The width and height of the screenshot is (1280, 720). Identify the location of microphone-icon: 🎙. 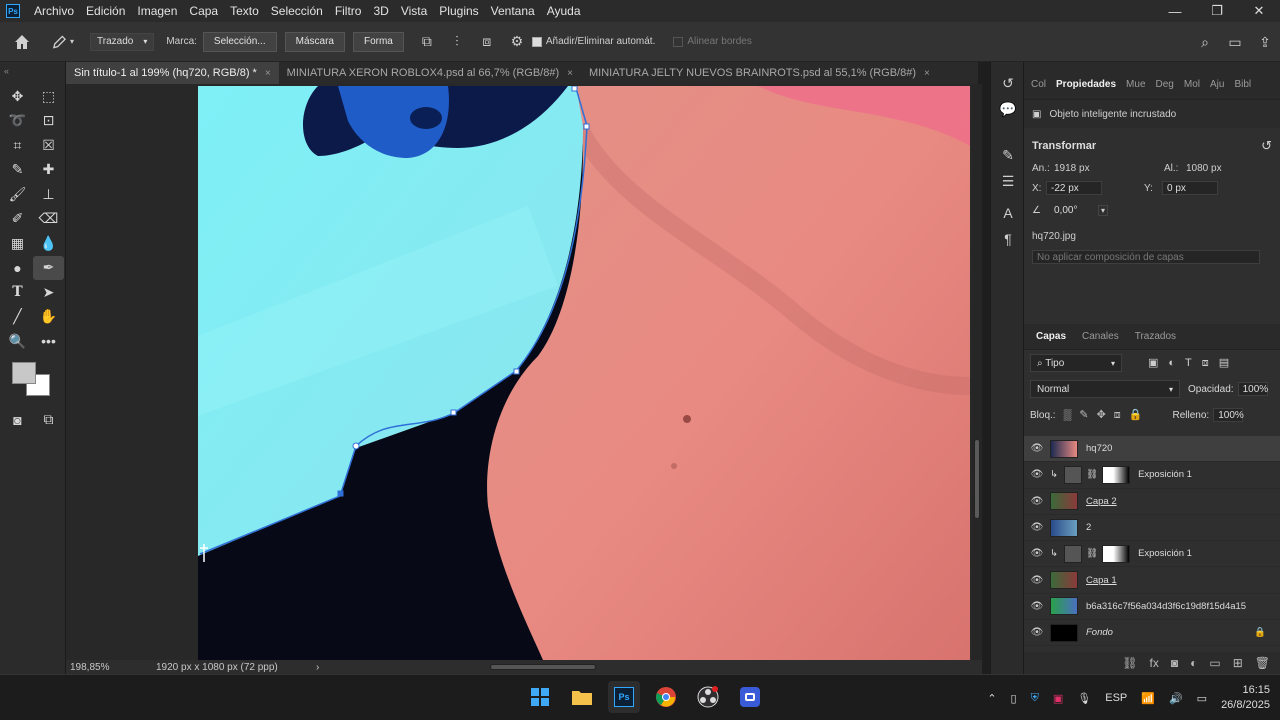
(1084, 698).